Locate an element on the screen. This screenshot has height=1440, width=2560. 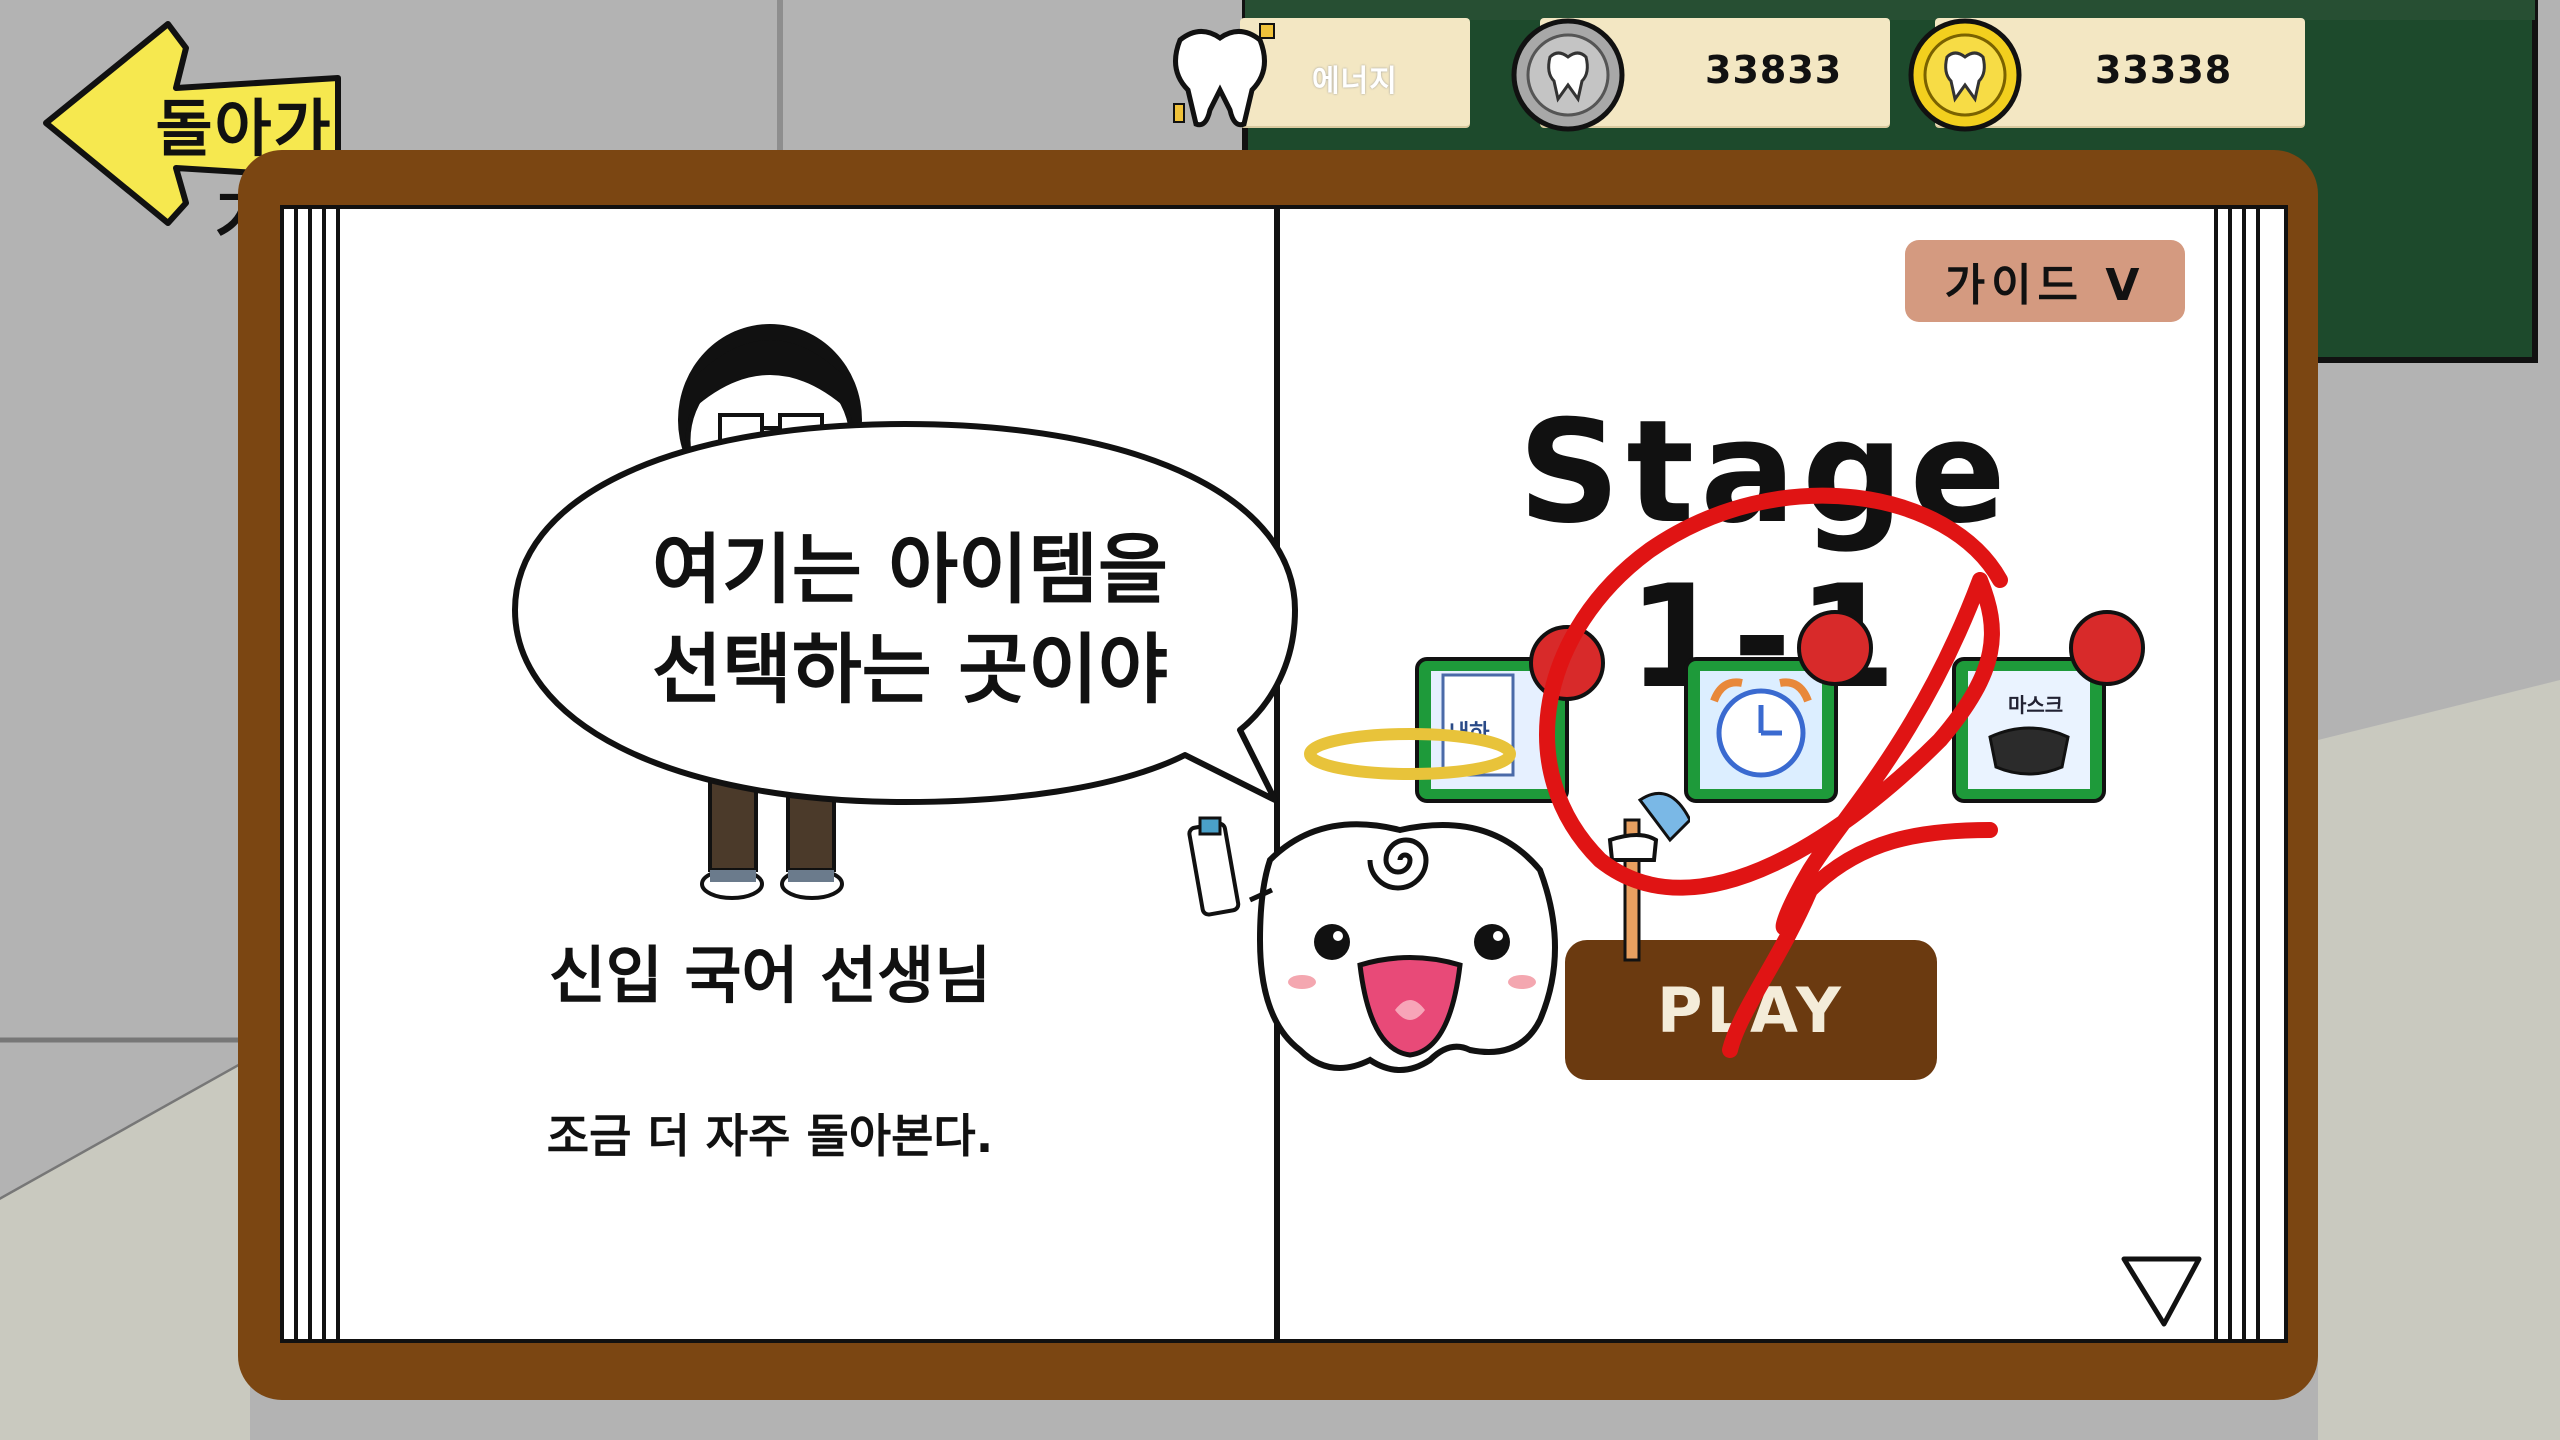
gold-coin-count: 33338 is located at coordinates (2164, 70).